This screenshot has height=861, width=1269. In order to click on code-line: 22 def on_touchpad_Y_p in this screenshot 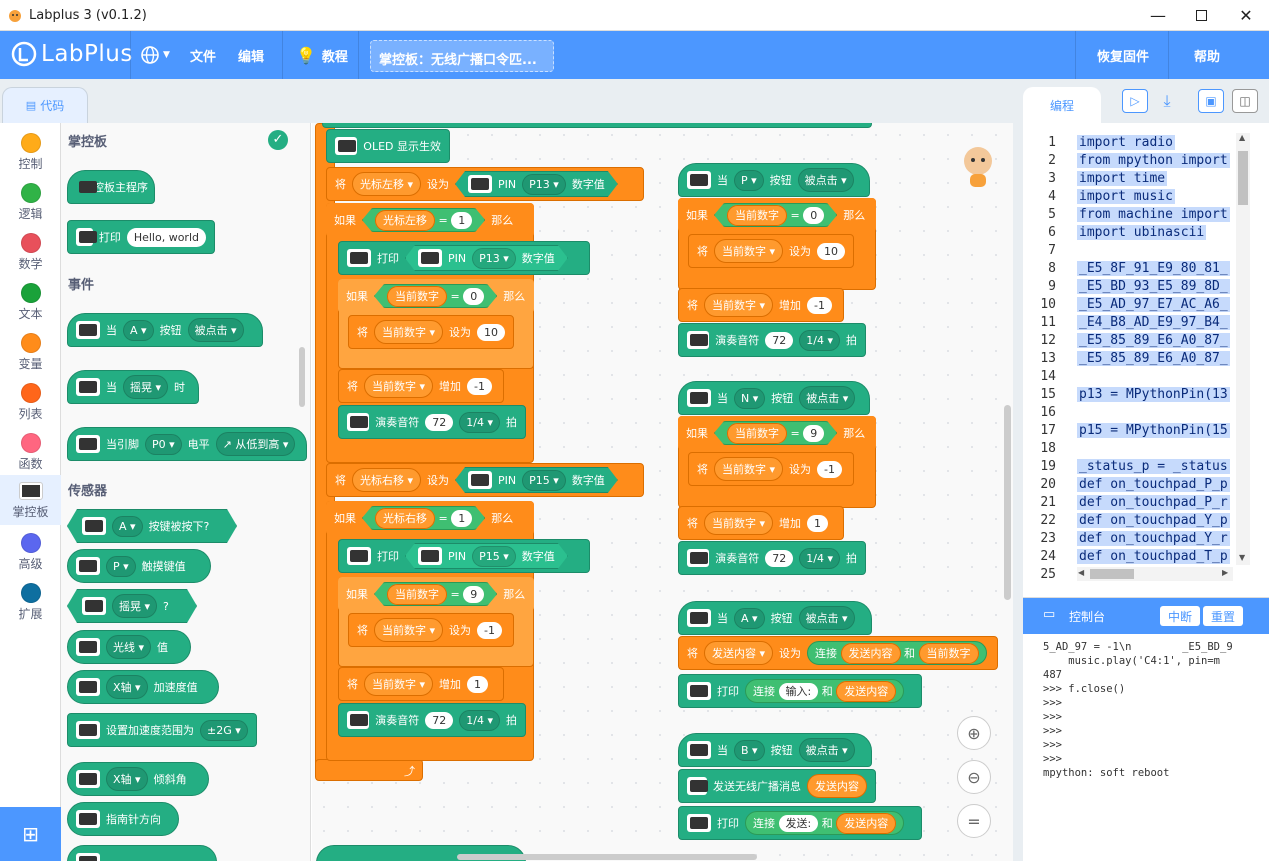, I will do `click(1139, 522)`.